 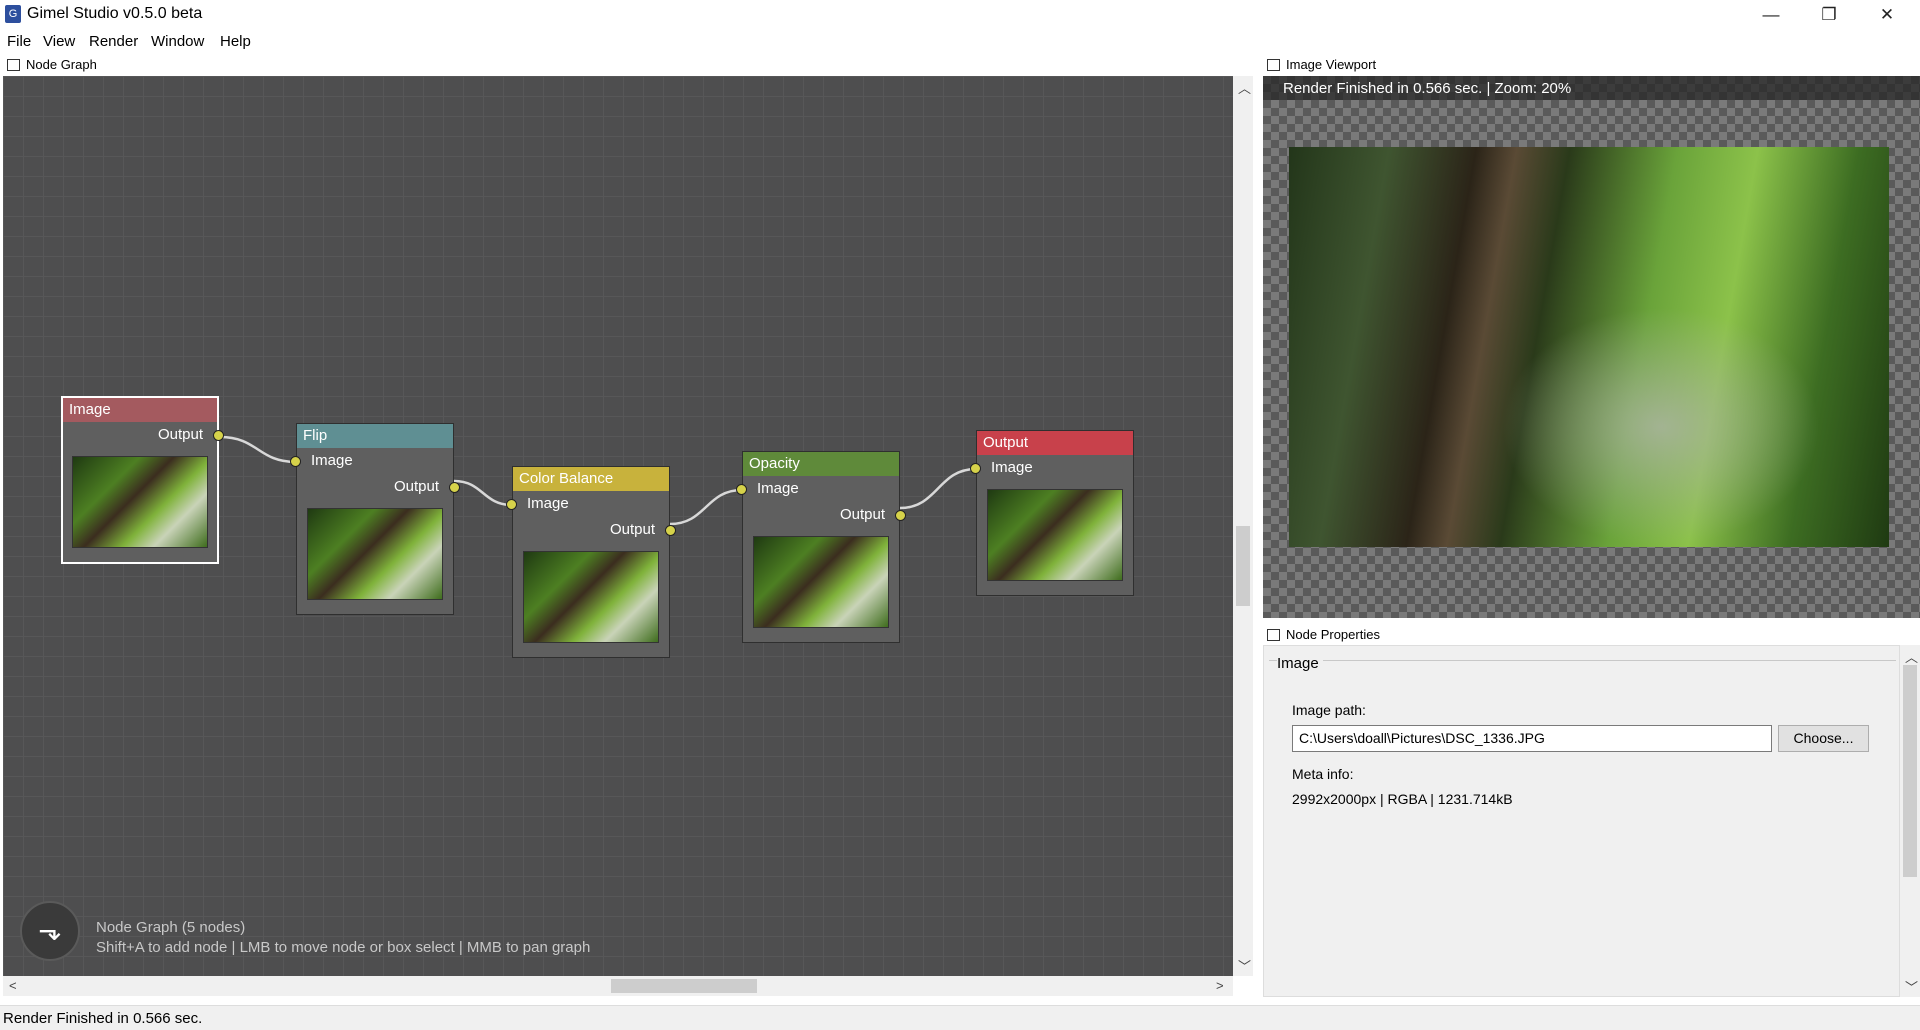 What do you see at coordinates (960, 1017) in the screenshot?
I see `status-bar: Render Finished in 0.566 sec.` at bounding box center [960, 1017].